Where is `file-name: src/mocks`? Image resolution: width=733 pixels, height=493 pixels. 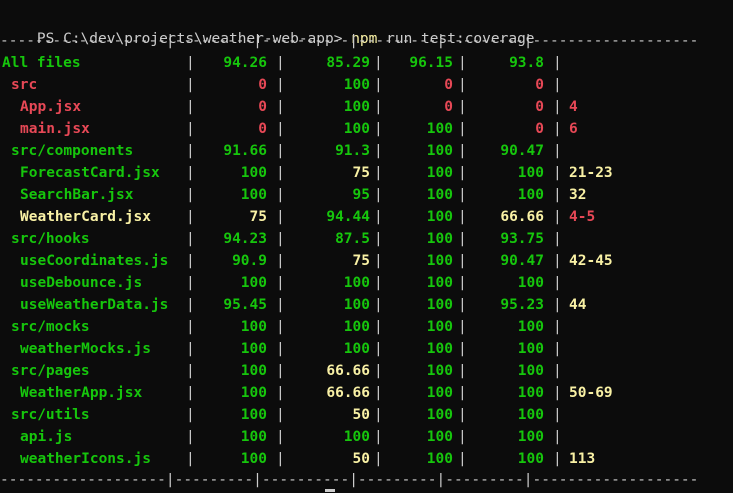
file-name: src/mocks is located at coordinates (50, 327).